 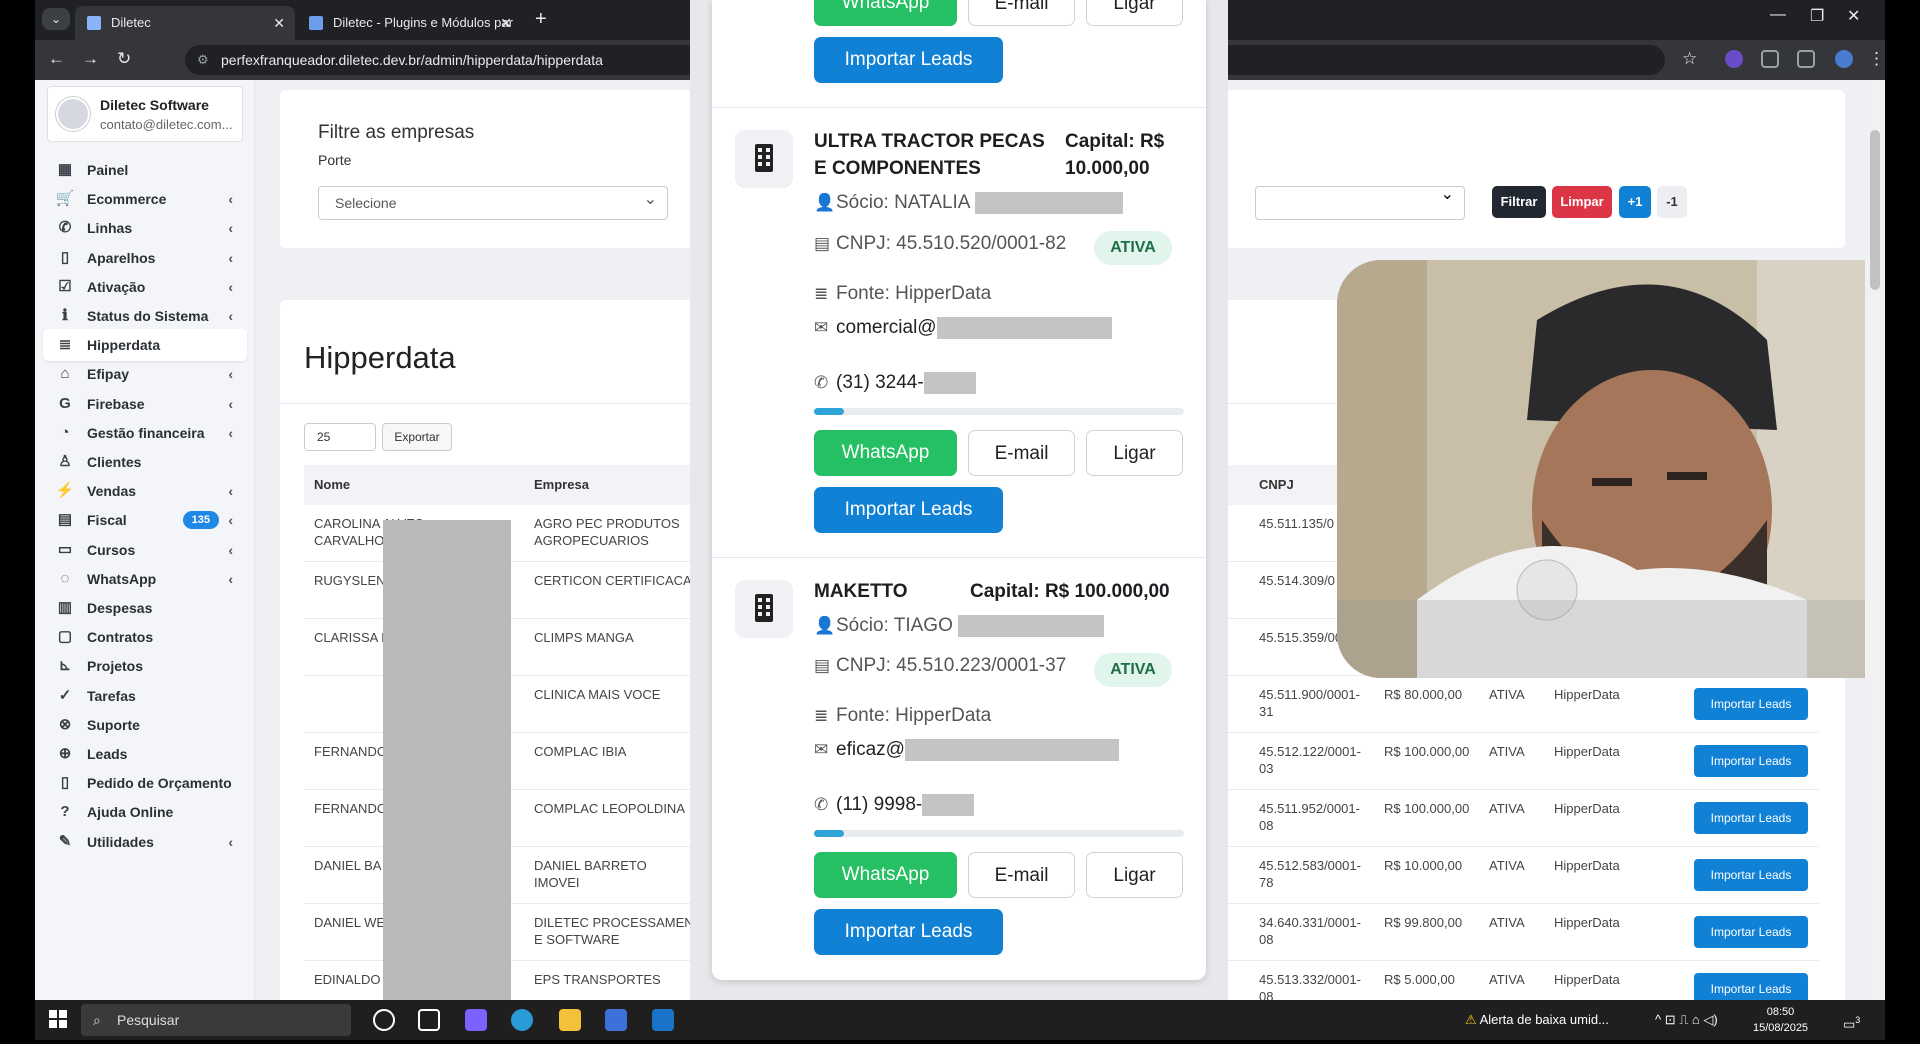 I want to click on sidebar-item-label: Firebase, so click(x=116, y=403).